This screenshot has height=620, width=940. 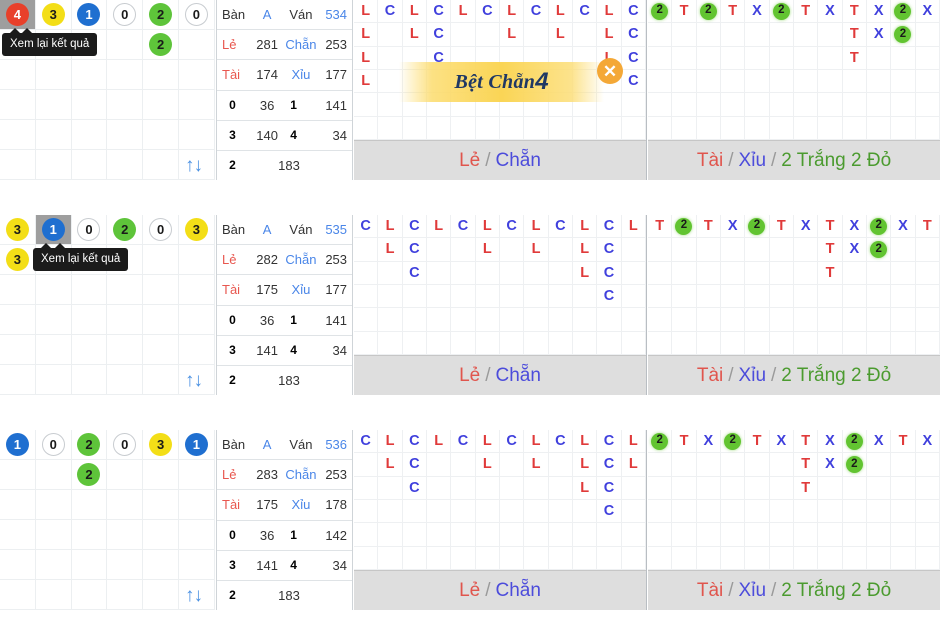 What do you see at coordinates (284, 230) in the screenshot?
I see `stats-row-table: Bàn A Ván 535` at bounding box center [284, 230].